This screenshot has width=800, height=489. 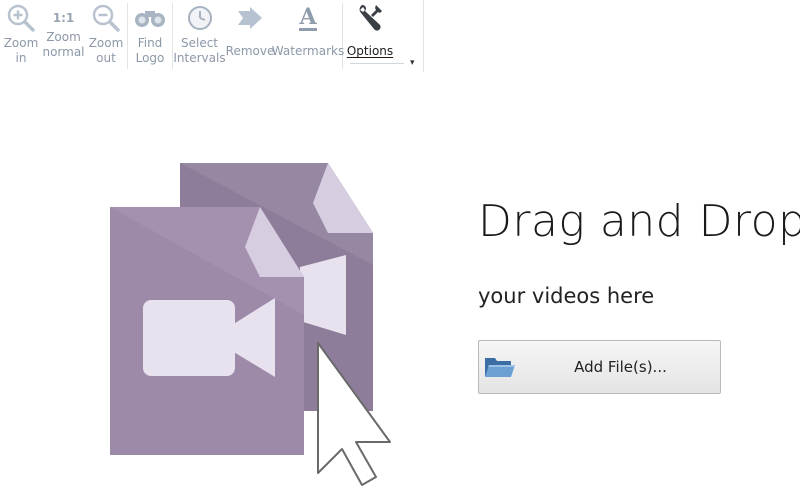 I want to click on wrench-icon, so click(x=370, y=18).